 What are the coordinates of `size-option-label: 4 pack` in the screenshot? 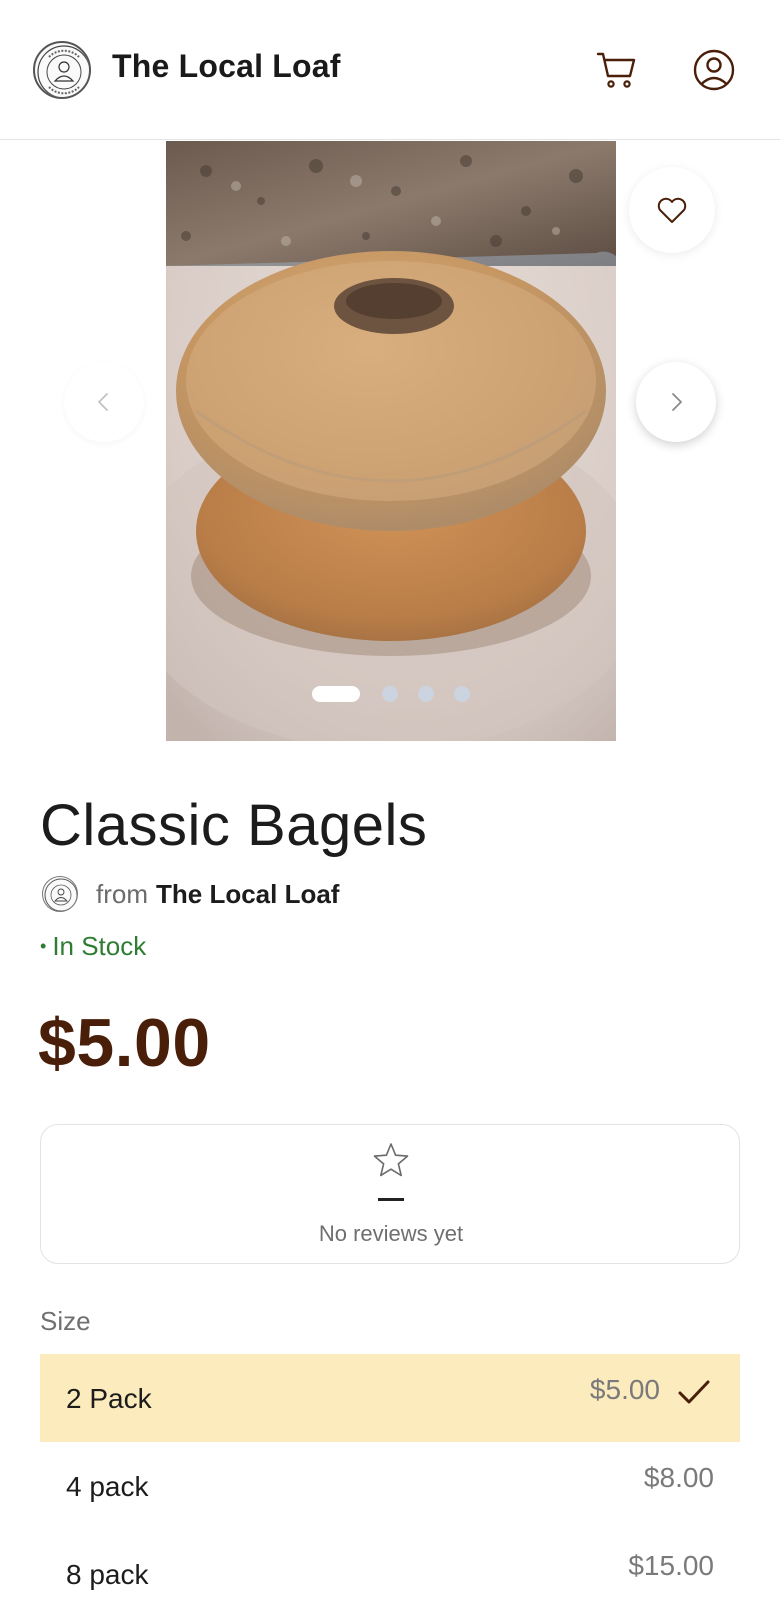 It's located at (107, 1486).